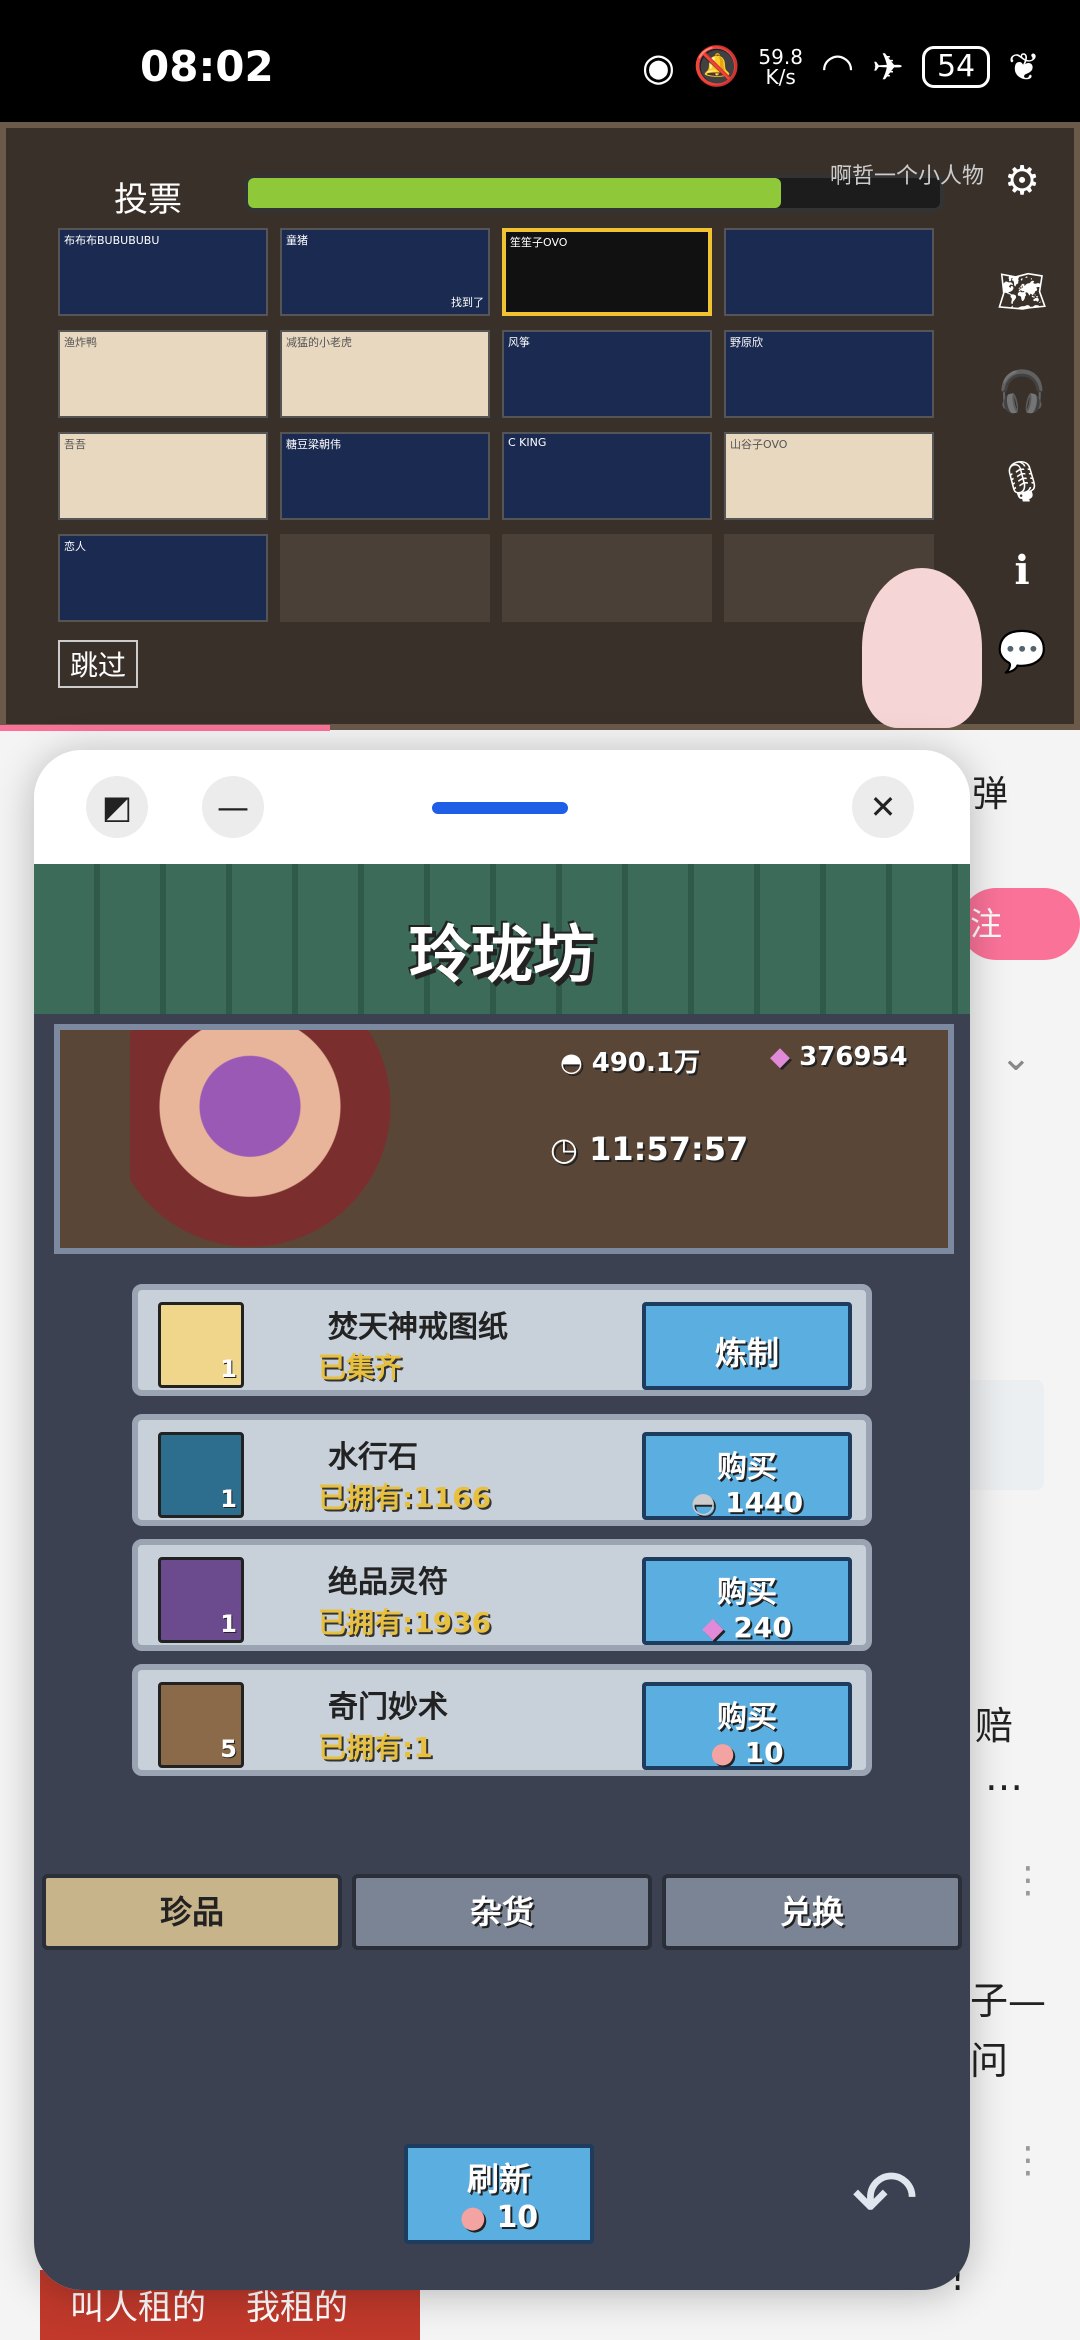 The image size is (1080, 2340). Describe the element at coordinates (117, 807) in the screenshot. I see `resize-icon: ◩` at that location.